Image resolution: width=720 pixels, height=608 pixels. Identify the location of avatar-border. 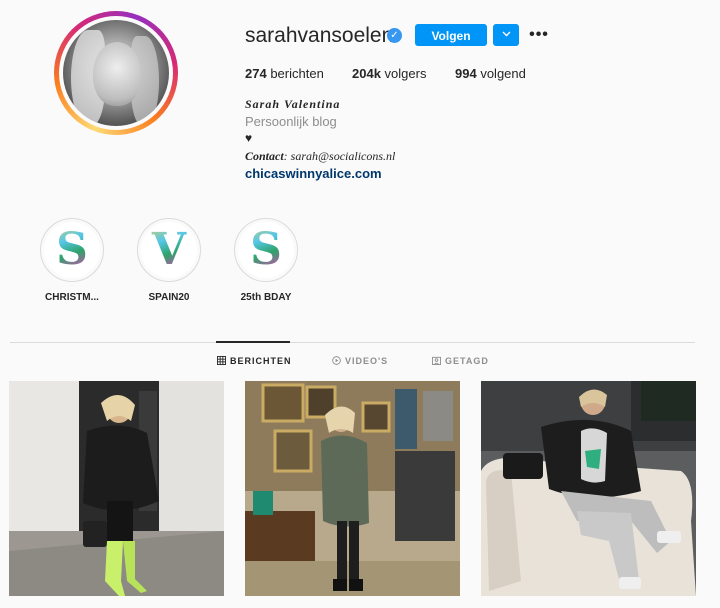
(116, 73).